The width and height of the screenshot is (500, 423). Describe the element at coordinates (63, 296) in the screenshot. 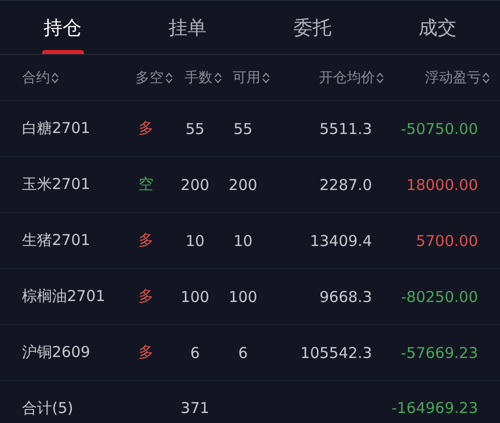

I see `table-cell-text: 棕榈油2701` at that location.